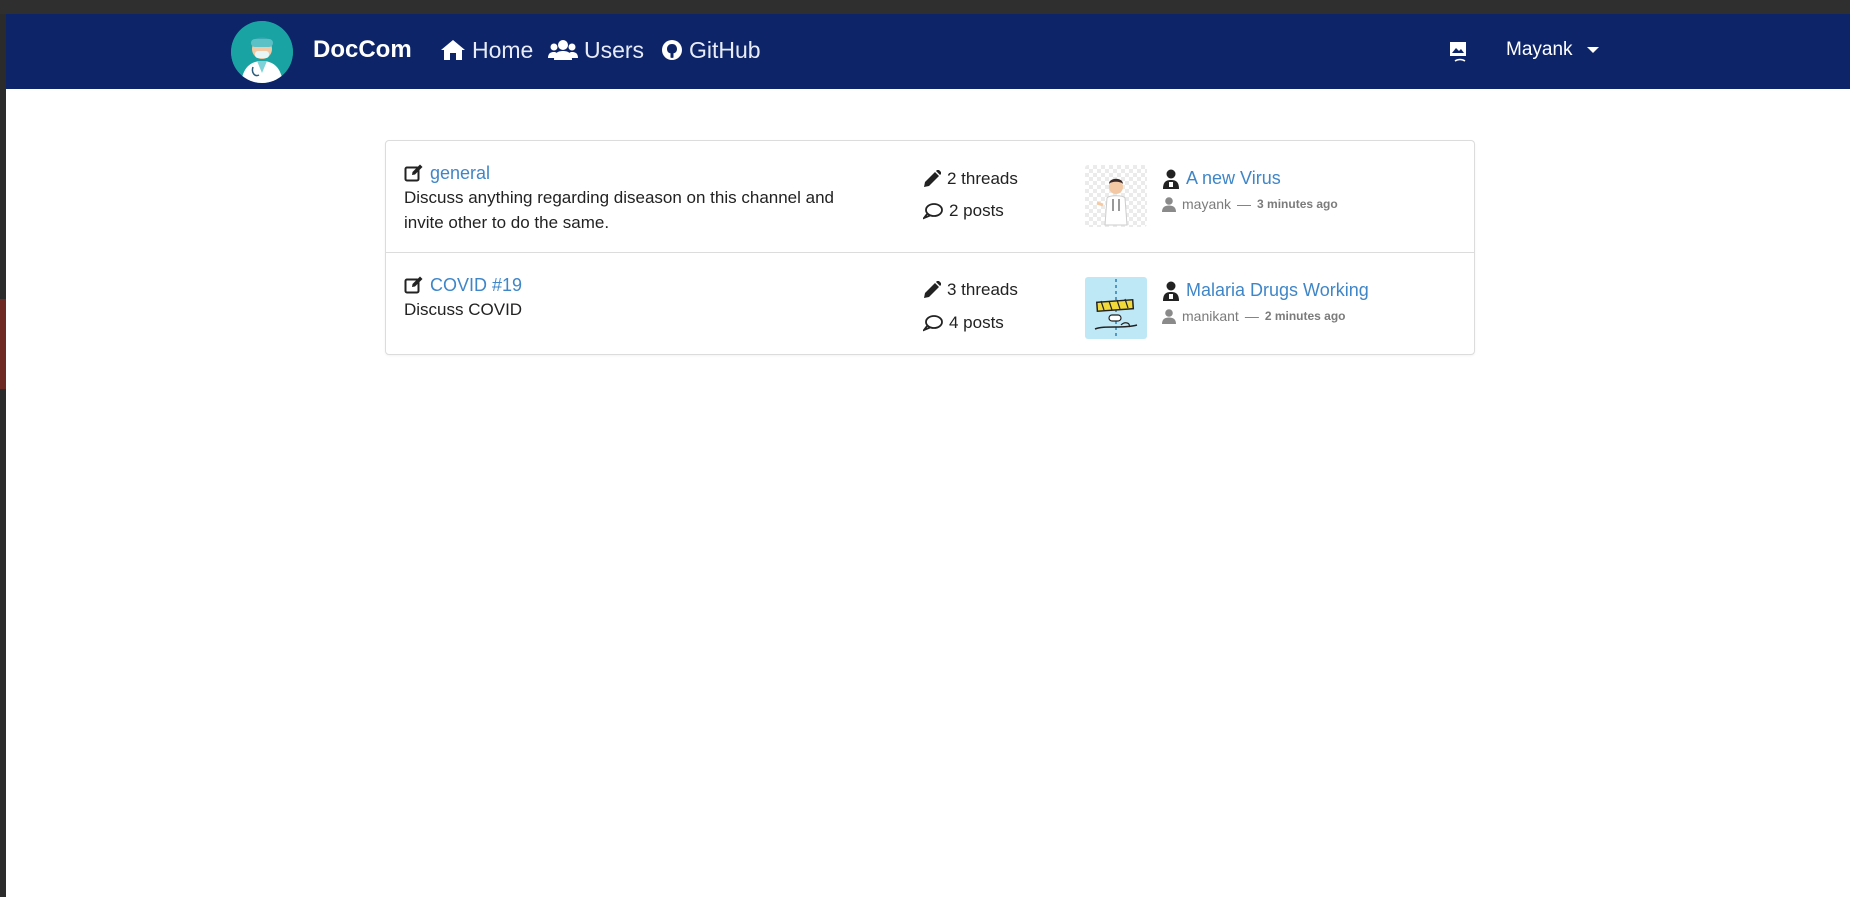  I want to click on nav-github-link: GitHub, so click(711, 50).